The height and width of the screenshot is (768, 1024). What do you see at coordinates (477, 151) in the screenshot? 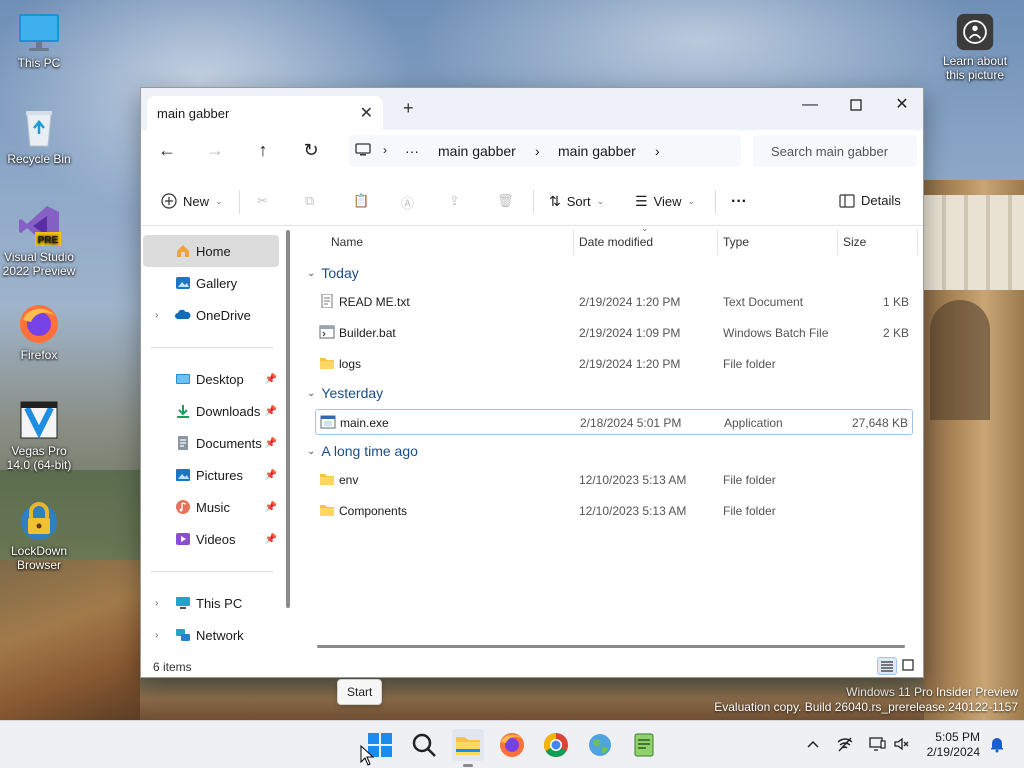
I see `breadcrumb-main-gabber-1: main gabber` at bounding box center [477, 151].